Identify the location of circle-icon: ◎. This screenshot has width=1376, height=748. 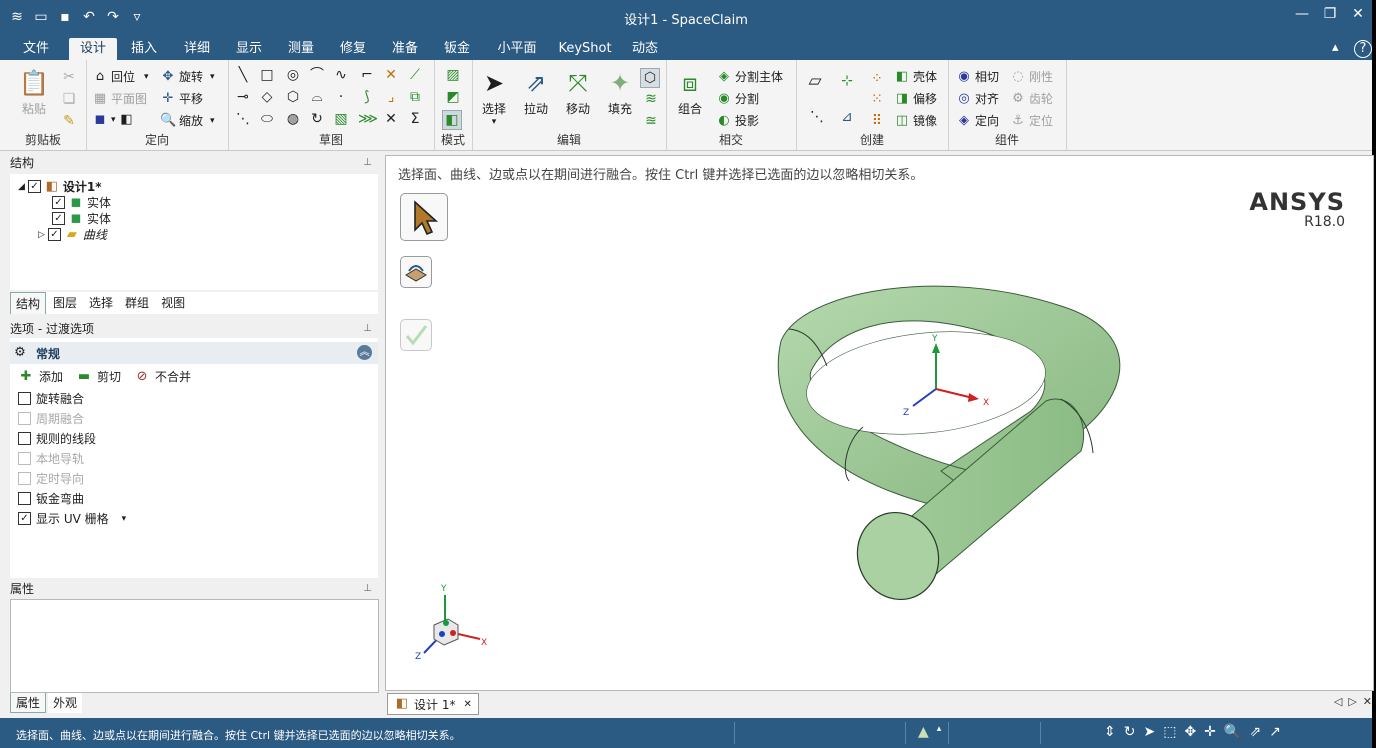
(293, 75).